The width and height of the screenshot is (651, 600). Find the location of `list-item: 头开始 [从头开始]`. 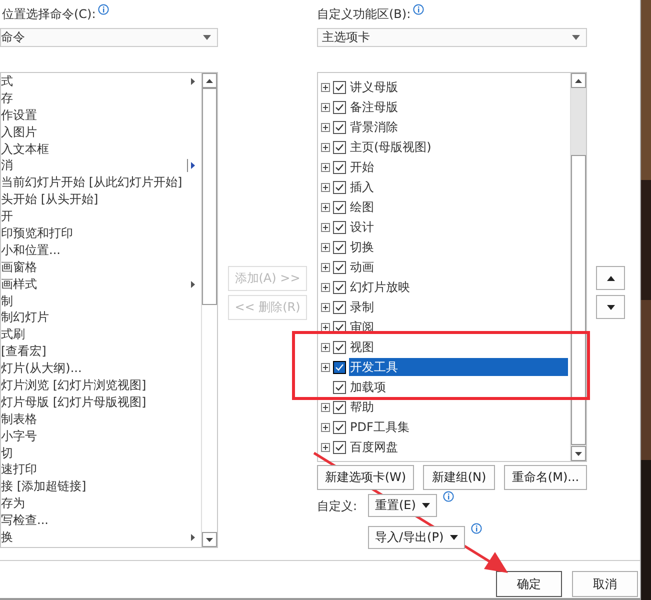

list-item: 头开始 [从头开始] is located at coordinates (49, 200).